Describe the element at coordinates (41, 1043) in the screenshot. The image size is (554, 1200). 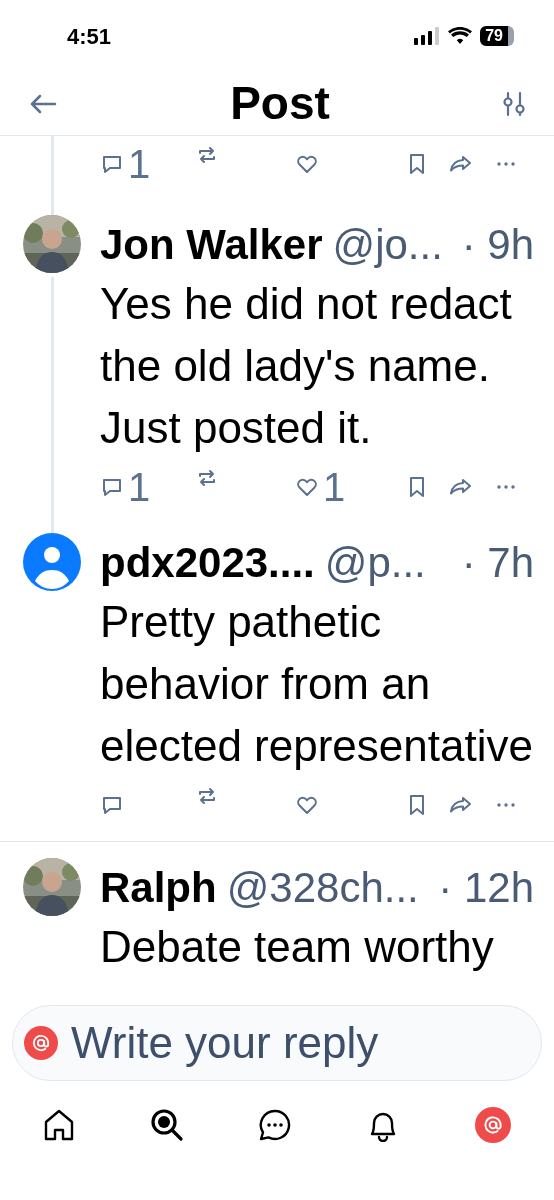
I see `at-icon` at that location.